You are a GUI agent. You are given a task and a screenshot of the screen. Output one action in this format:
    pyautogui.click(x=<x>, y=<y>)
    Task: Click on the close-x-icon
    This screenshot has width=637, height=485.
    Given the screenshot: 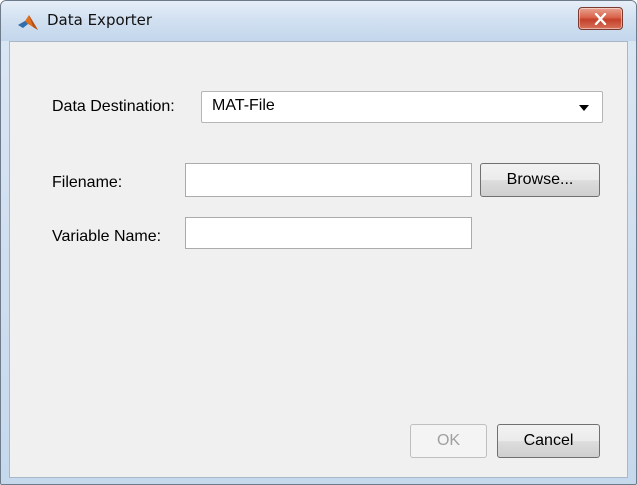 What is the action you would take?
    pyautogui.click(x=600, y=18)
    